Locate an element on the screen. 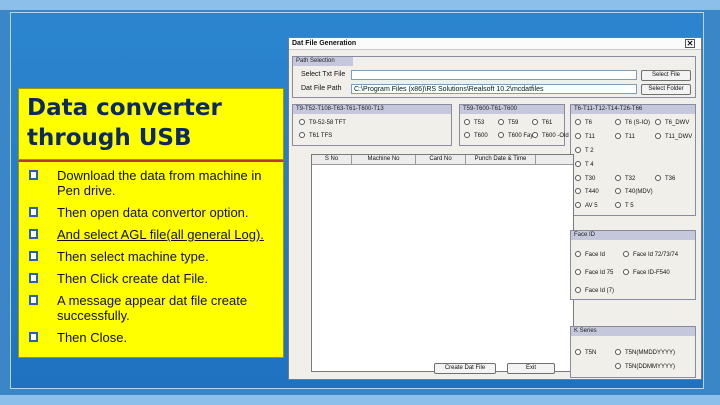  face-id-header: Face ID is located at coordinates (633, 235).